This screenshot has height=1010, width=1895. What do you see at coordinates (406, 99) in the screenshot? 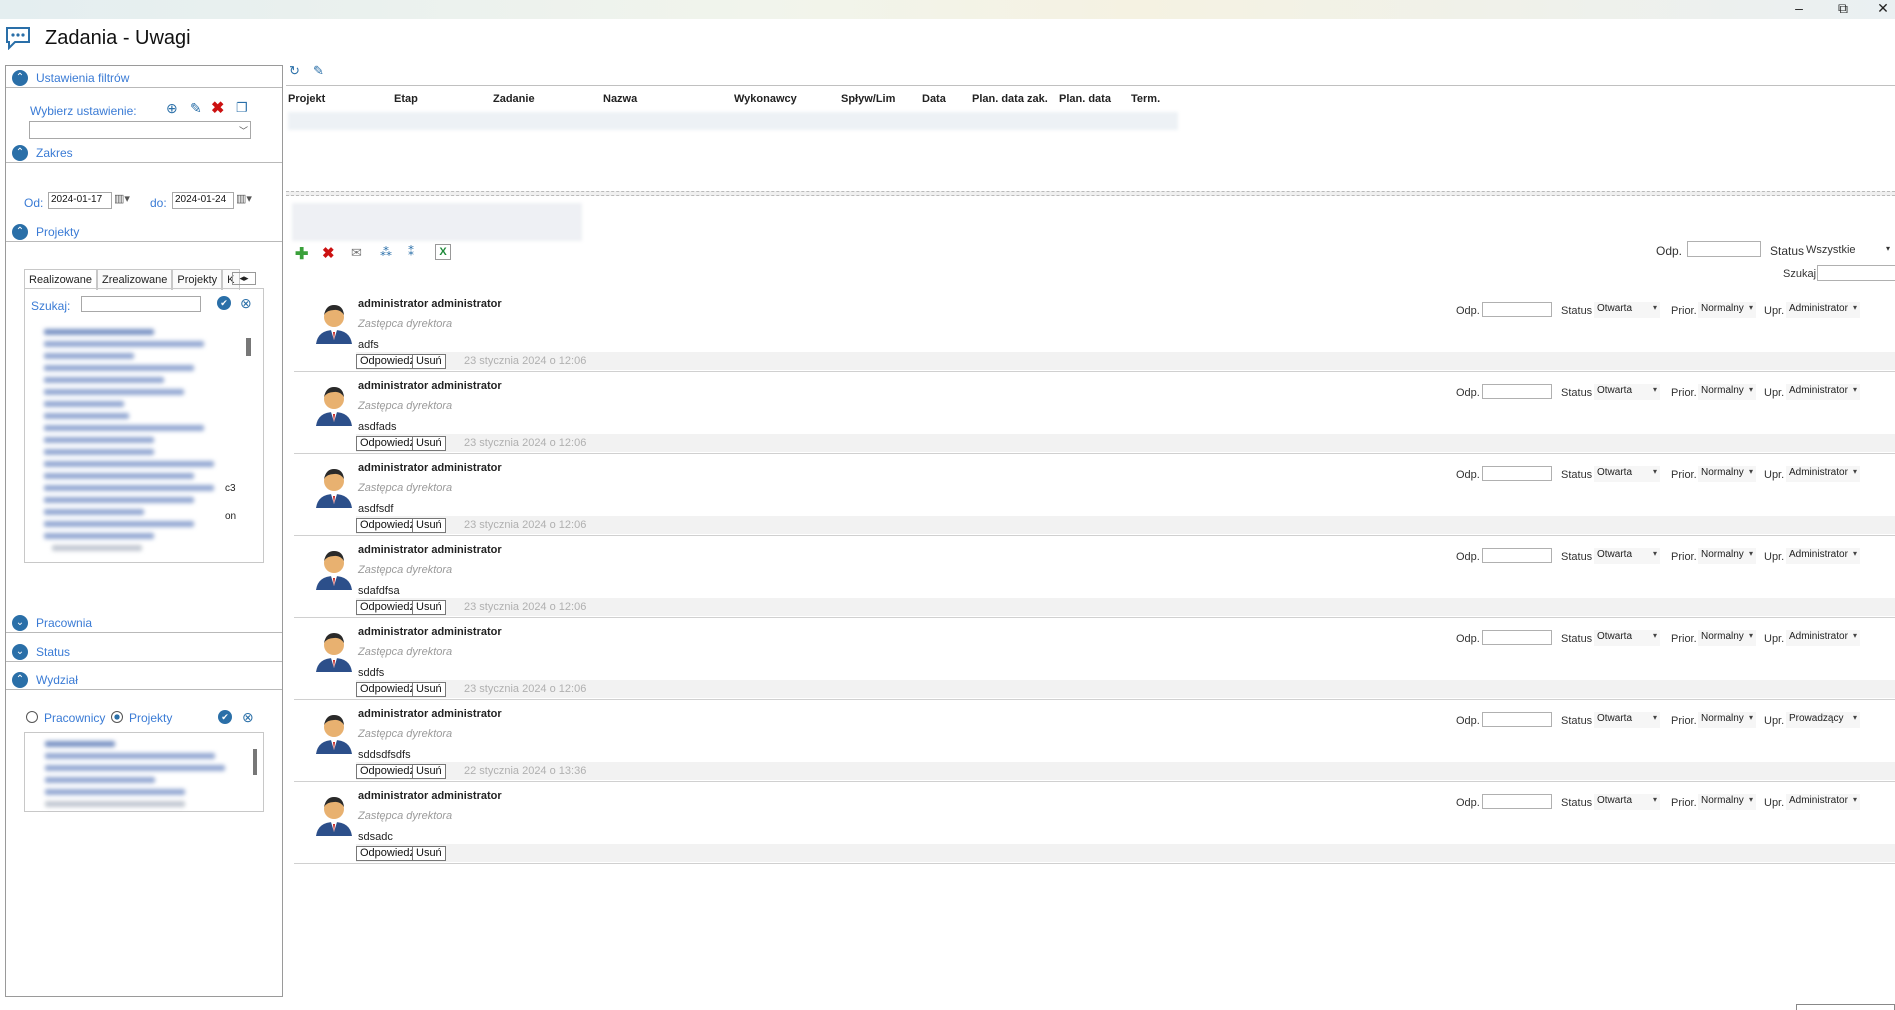
I see `column-header: Etap` at bounding box center [406, 99].